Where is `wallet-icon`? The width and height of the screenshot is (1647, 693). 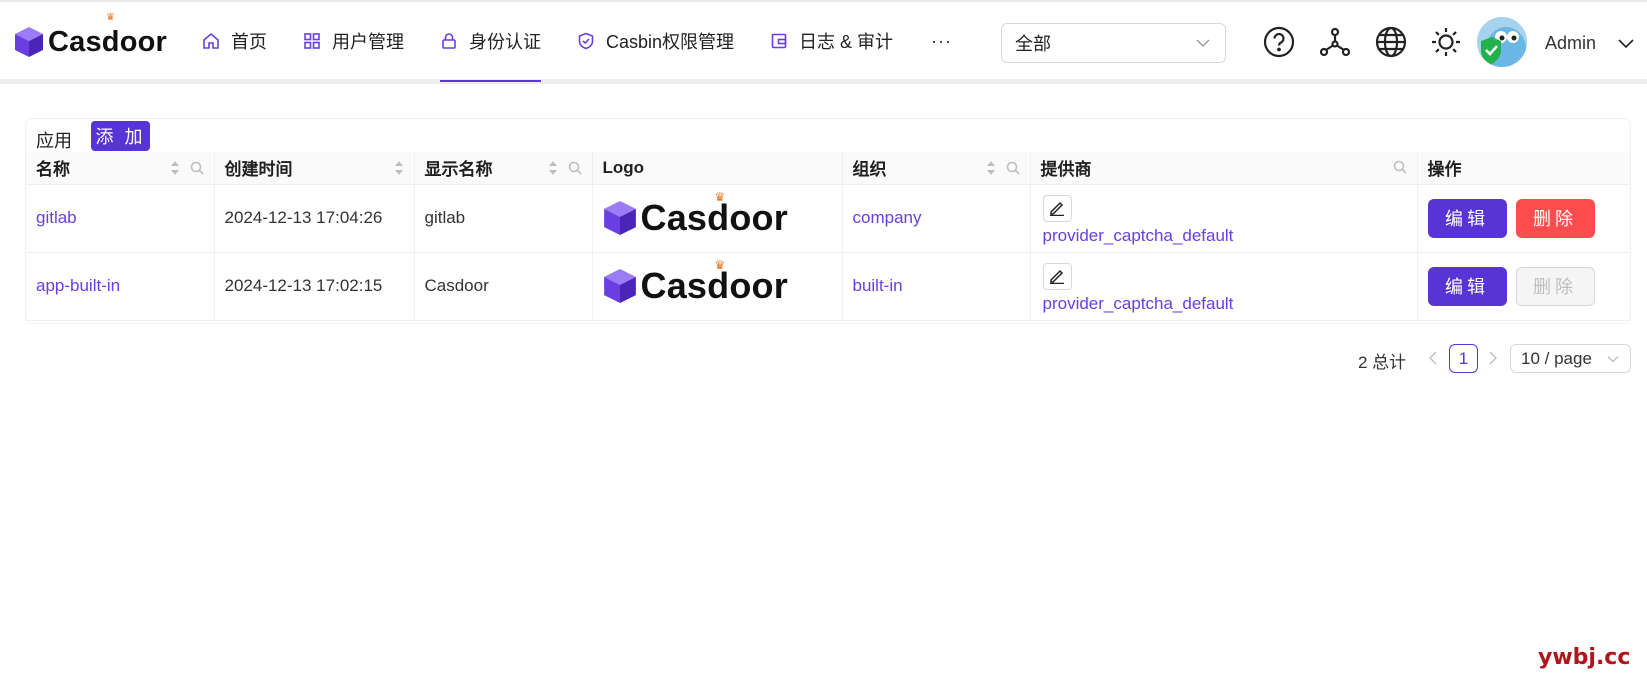
wallet-icon is located at coordinates (779, 41).